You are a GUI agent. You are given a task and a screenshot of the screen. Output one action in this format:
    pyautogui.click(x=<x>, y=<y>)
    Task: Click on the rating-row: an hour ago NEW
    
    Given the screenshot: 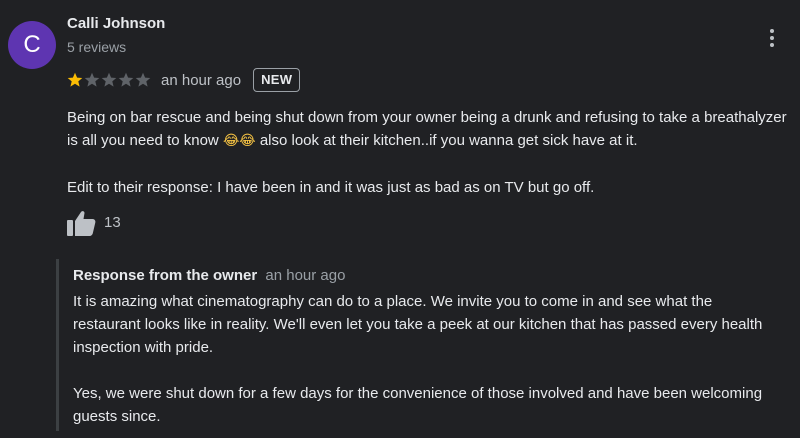 What is the action you would take?
    pyautogui.click(x=184, y=80)
    